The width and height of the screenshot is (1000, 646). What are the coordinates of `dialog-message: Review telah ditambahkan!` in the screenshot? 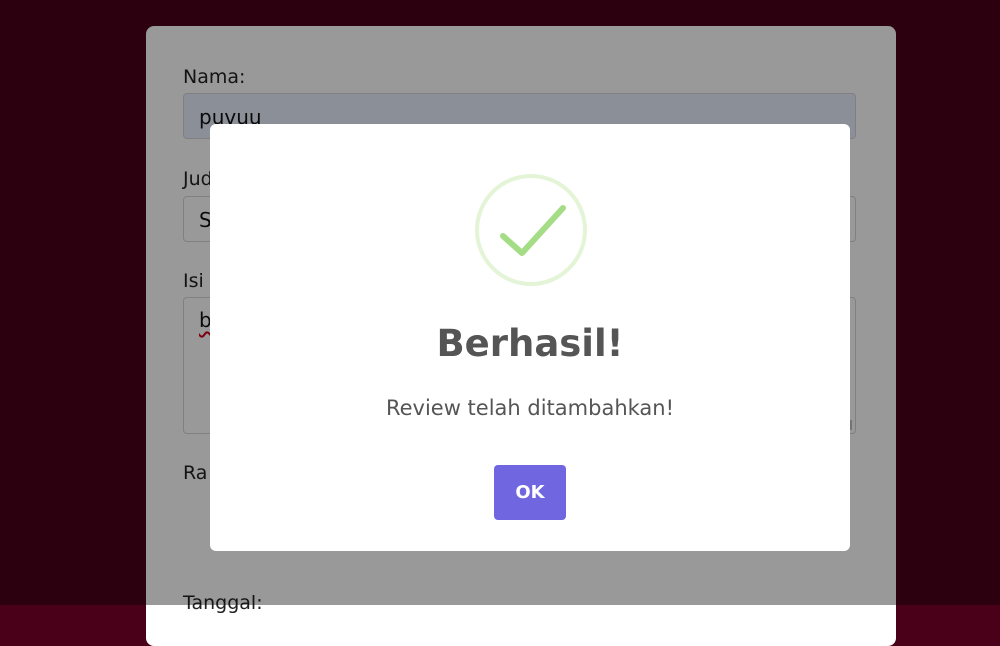 It's located at (530, 408).